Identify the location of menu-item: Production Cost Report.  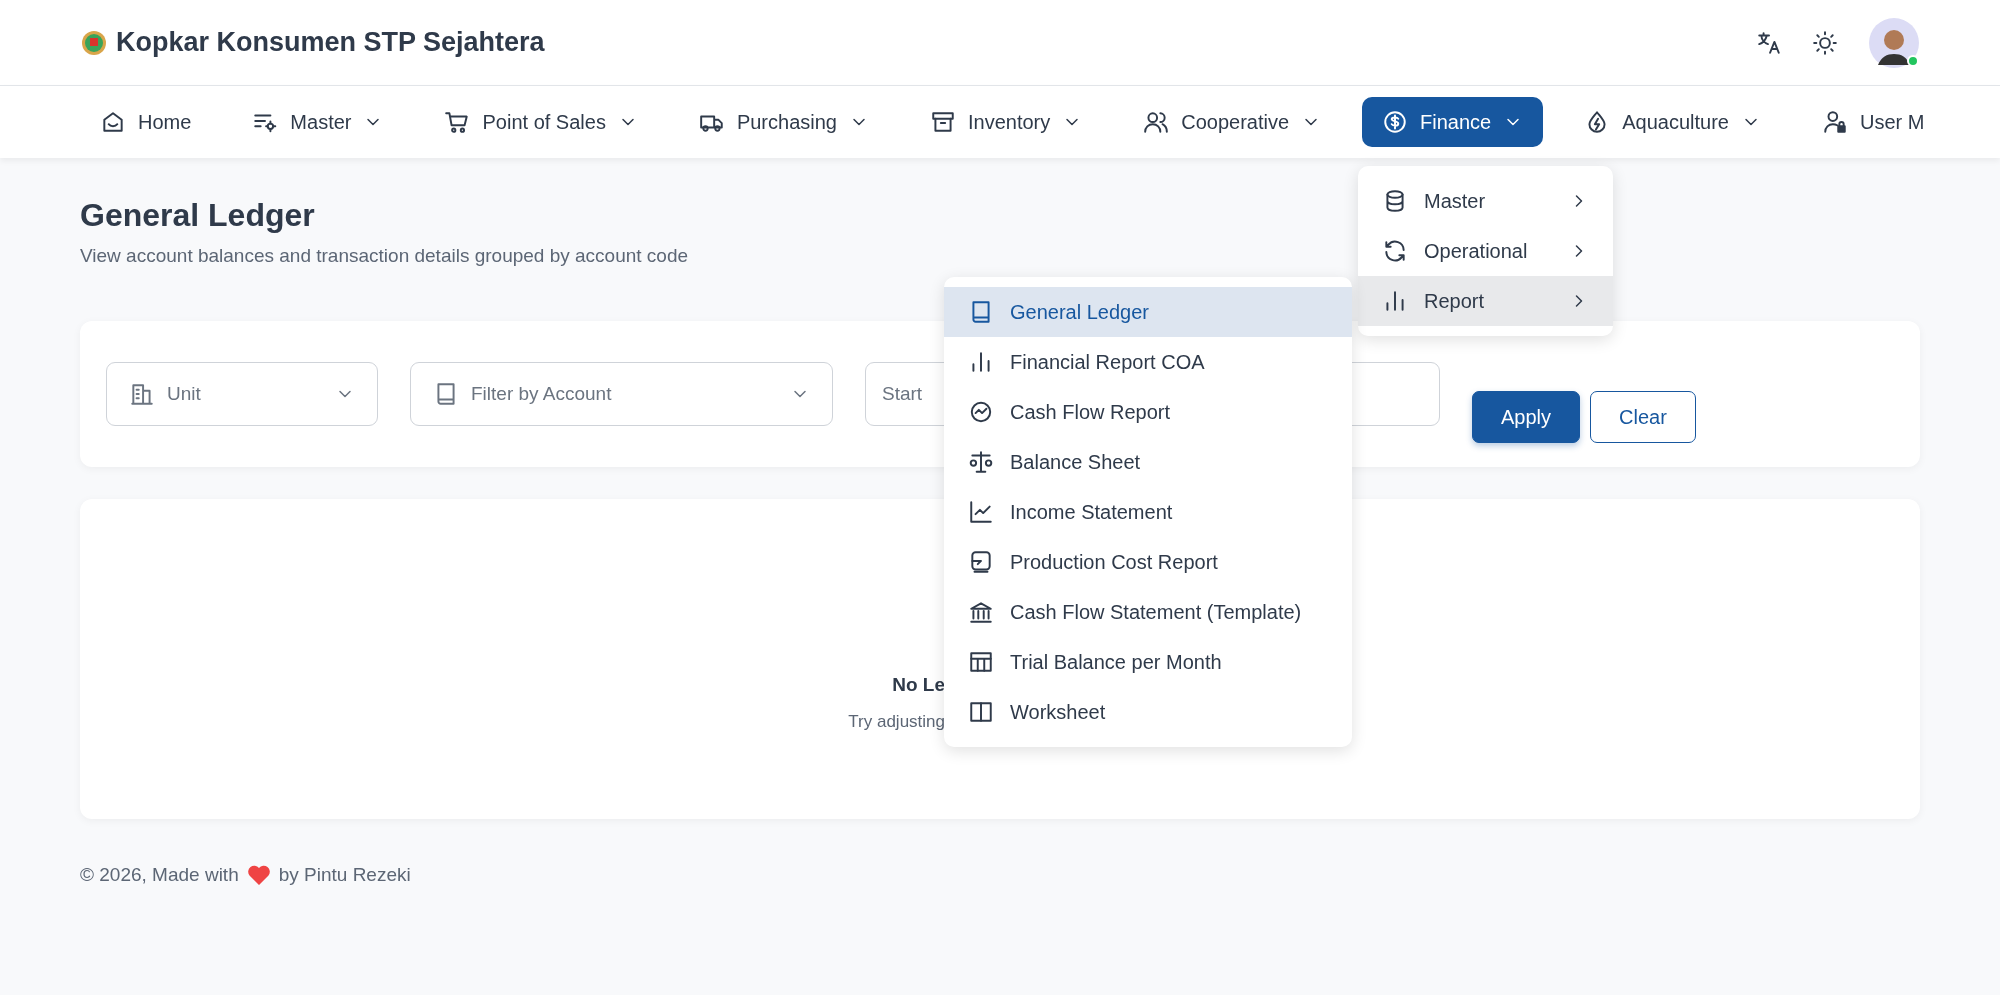
(1148, 562).